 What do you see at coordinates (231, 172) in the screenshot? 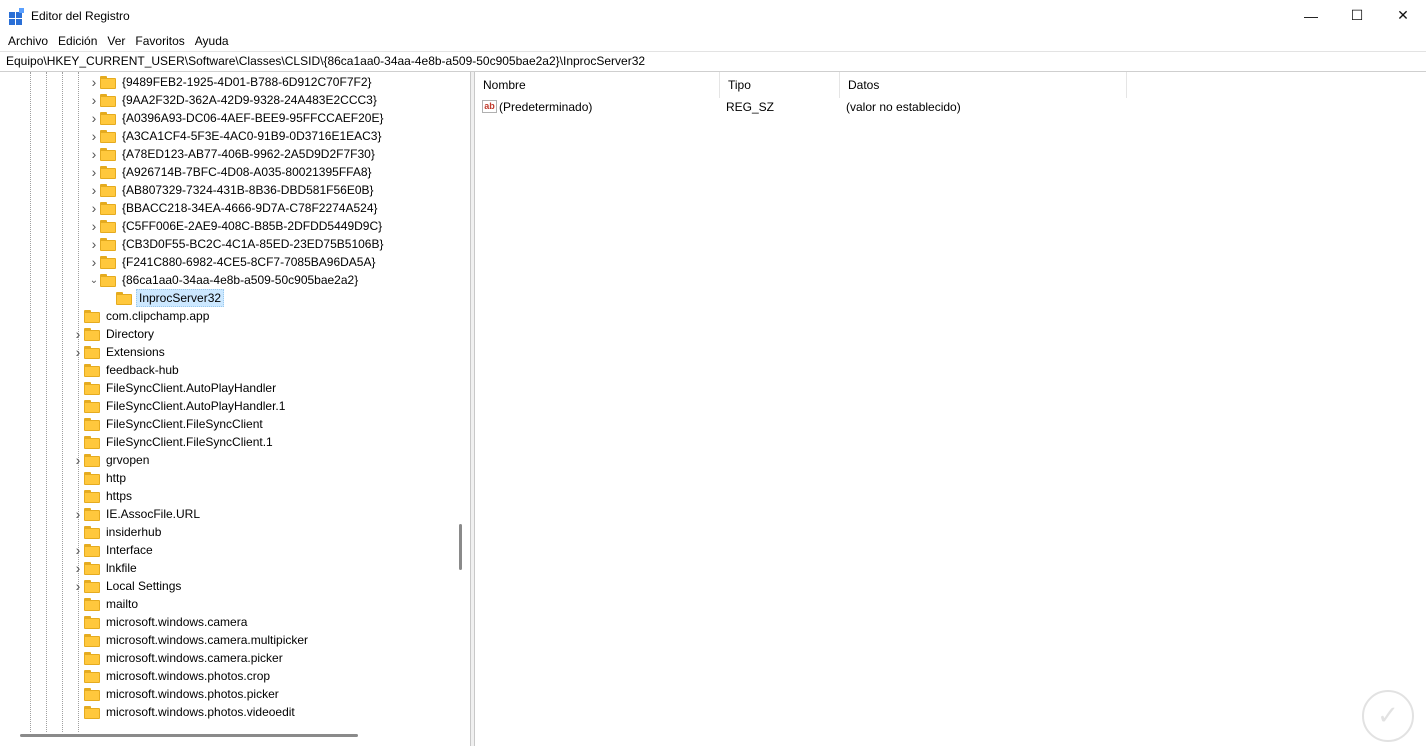
I see `tree-item-clsid-key: › {A926714B-7BFC-4D08-A035-80021395FFA8}` at bounding box center [231, 172].